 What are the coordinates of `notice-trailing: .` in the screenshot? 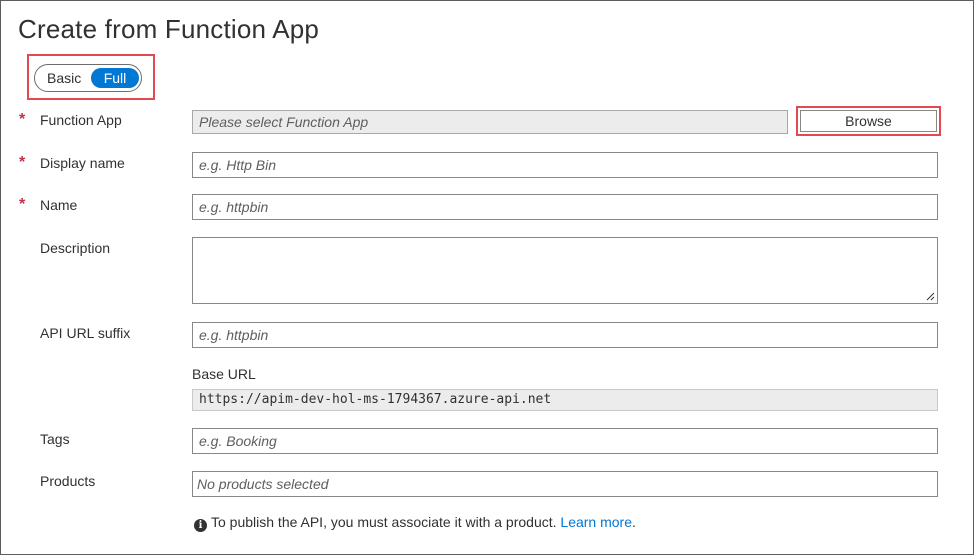 It's located at (634, 522).